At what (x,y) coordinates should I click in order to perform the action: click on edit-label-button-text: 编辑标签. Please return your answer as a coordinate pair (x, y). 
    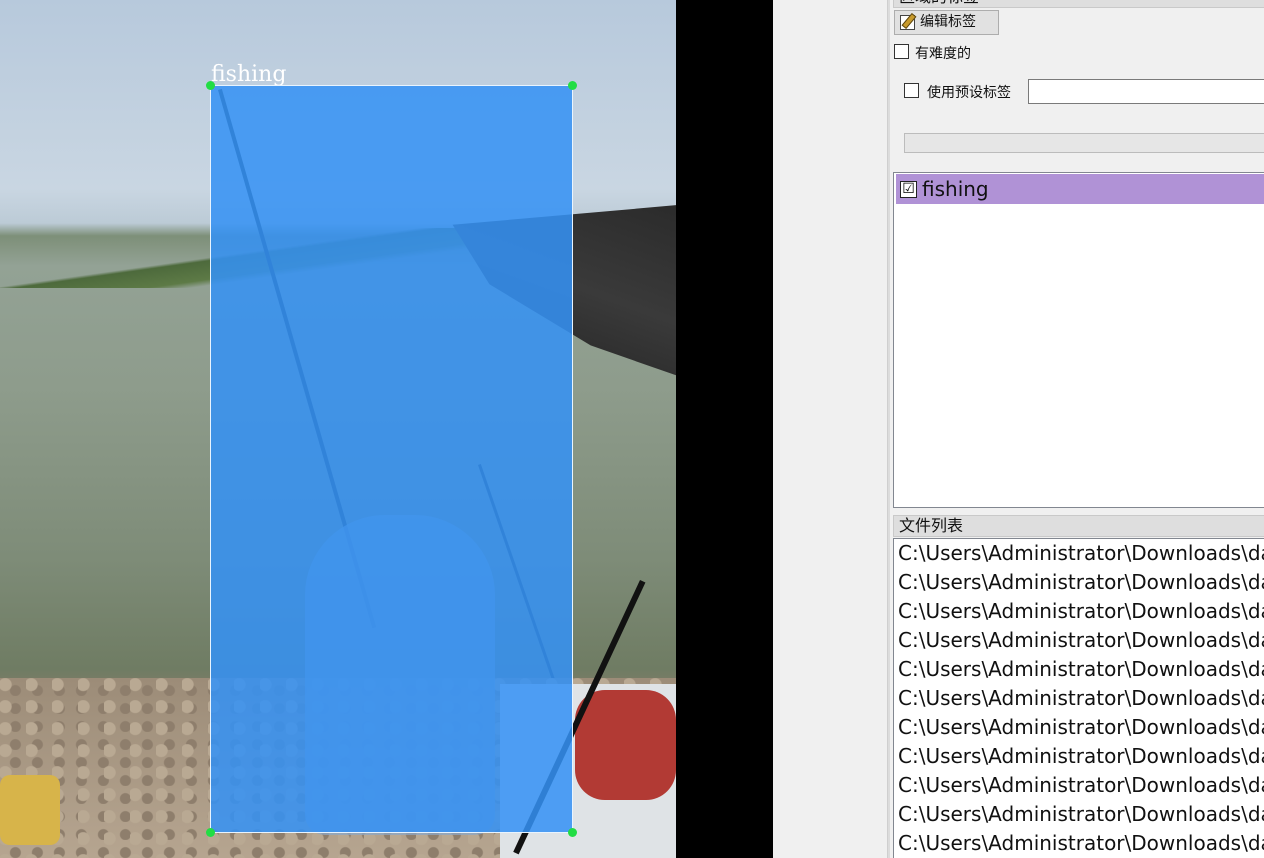
    Looking at the image, I should click on (948, 22).